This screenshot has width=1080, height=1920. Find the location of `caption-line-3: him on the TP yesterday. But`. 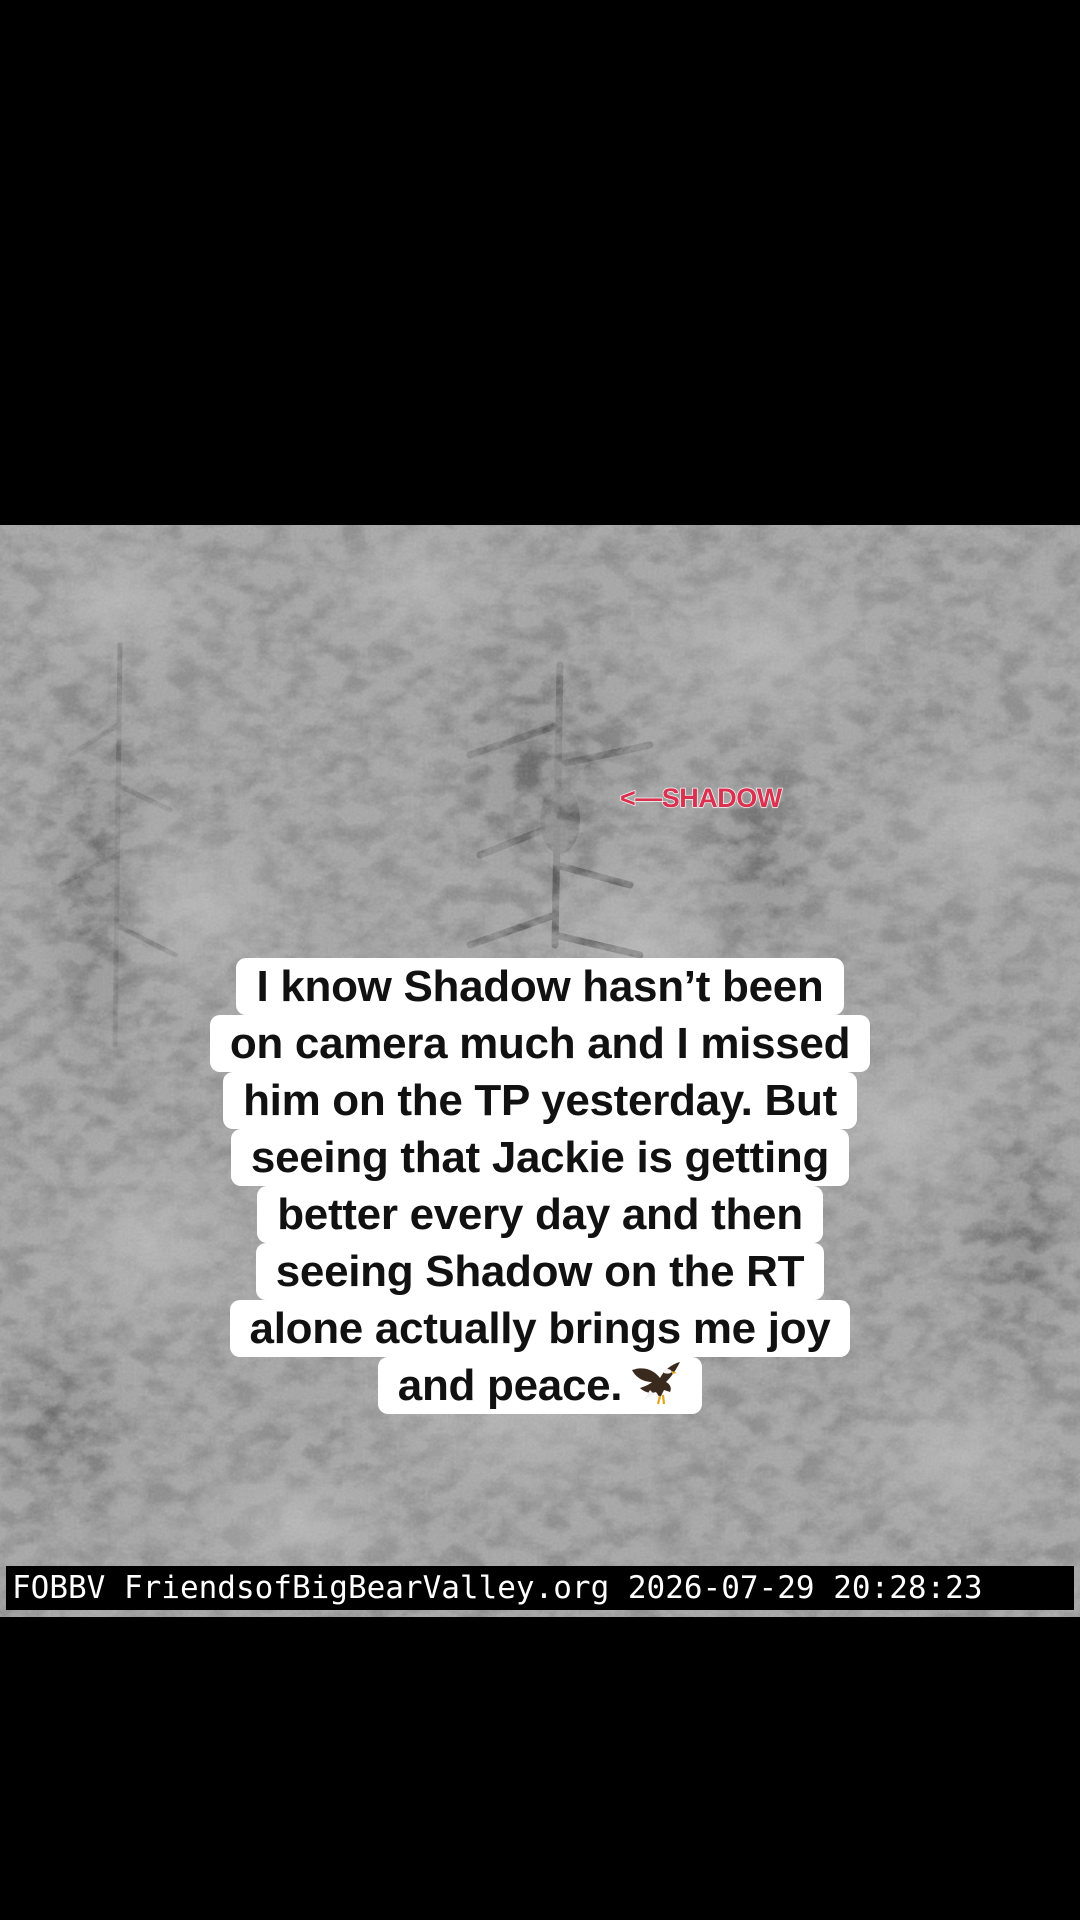

caption-line-3: him on the TP yesterday. But is located at coordinates (540, 1100).